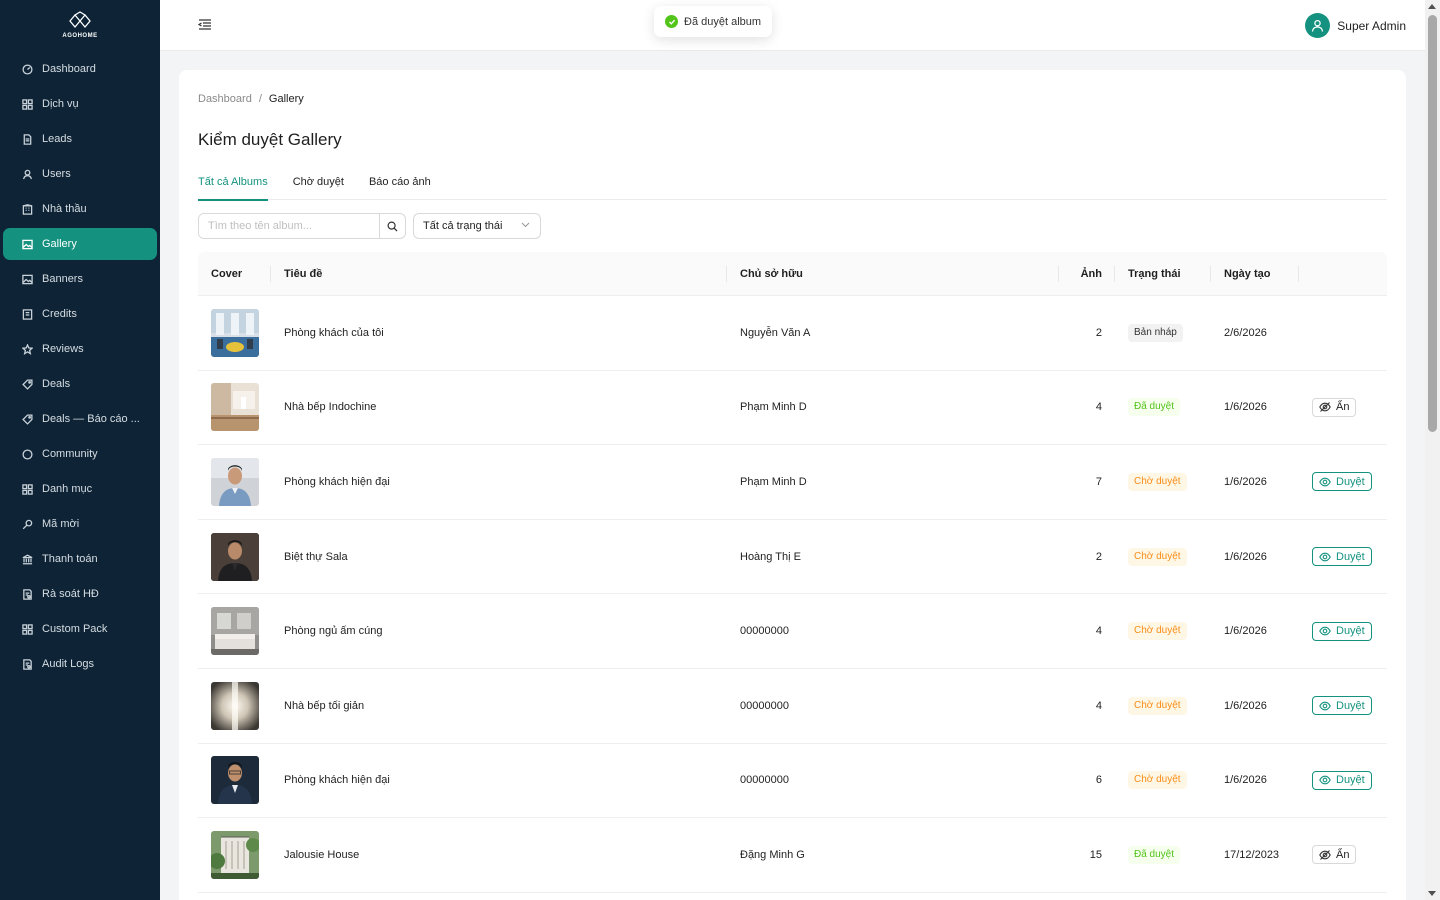 Image resolution: width=1440 pixels, height=900 pixels. Describe the element at coordinates (1355, 25) in the screenshot. I see `user-menu: Super Admin` at that location.